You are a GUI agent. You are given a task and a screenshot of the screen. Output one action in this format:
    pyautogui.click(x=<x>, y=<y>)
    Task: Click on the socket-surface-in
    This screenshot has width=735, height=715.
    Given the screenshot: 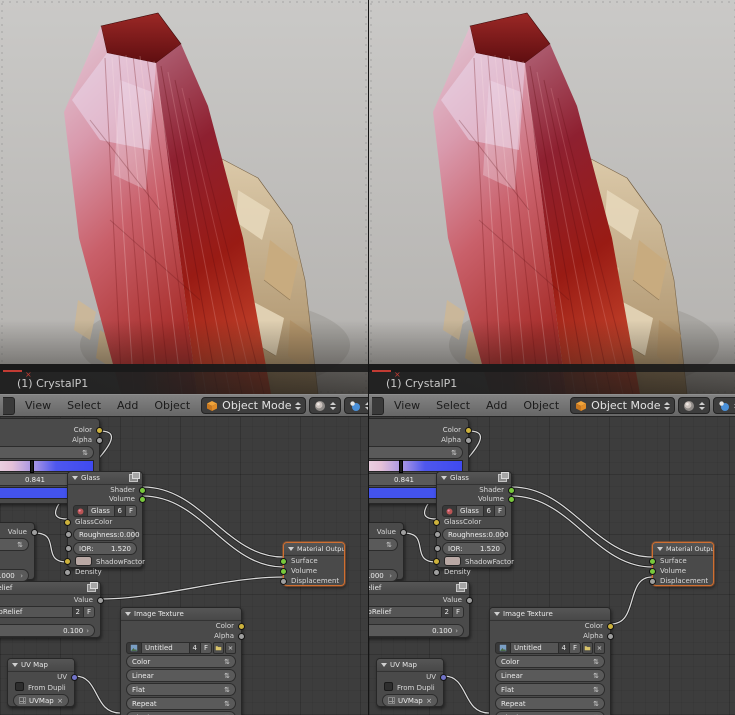 What is the action you would take?
    pyautogui.click(x=283, y=561)
    